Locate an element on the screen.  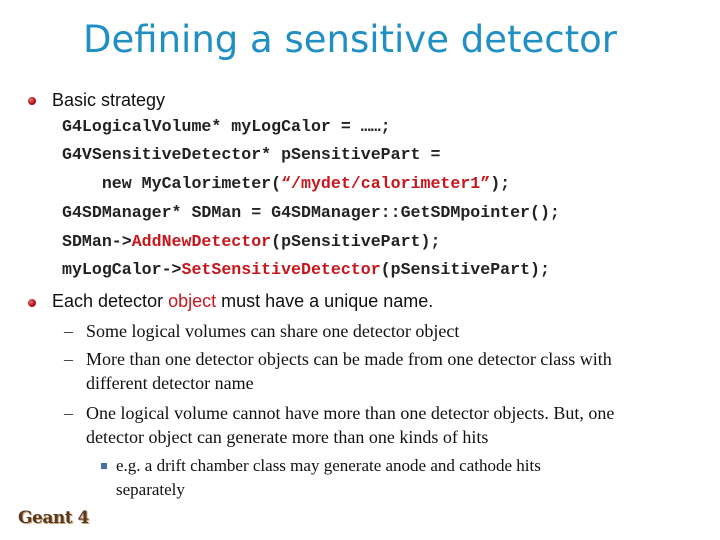
highlight-object: object is located at coordinates (192, 301).